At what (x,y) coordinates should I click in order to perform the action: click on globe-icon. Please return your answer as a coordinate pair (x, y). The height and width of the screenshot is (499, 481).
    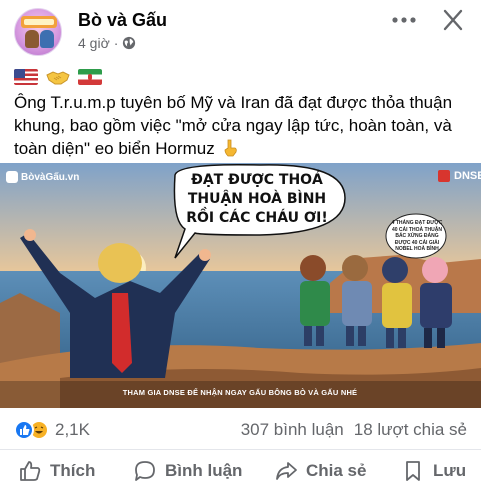
    Looking at the image, I should click on (129, 43).